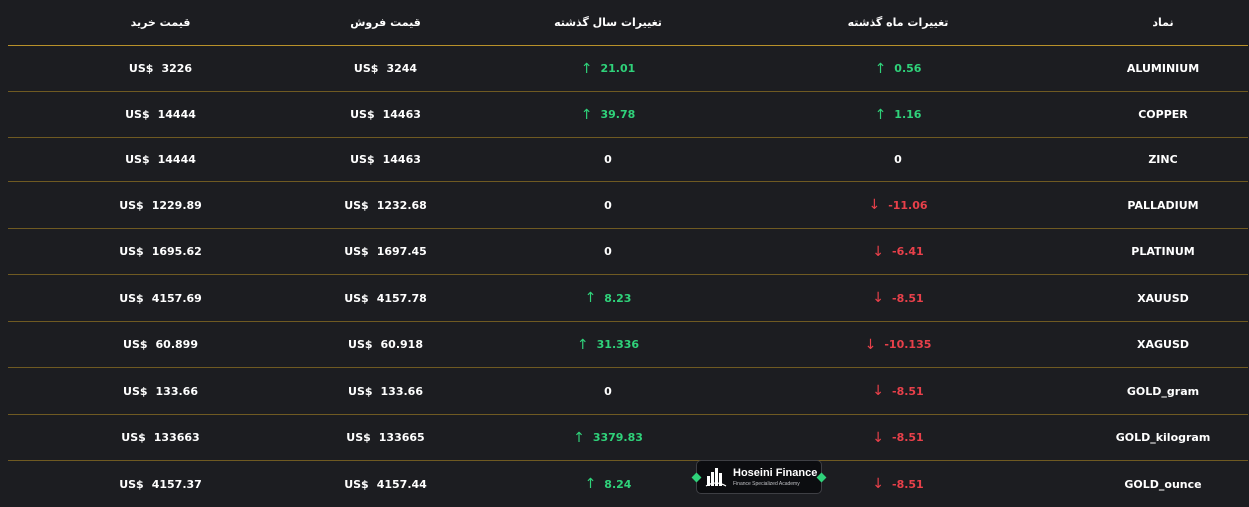 Image resolution: width=1249 pixels, height=507 pixels. I want to click on buy-price-cell: US$ 133663, so click(160, 437).